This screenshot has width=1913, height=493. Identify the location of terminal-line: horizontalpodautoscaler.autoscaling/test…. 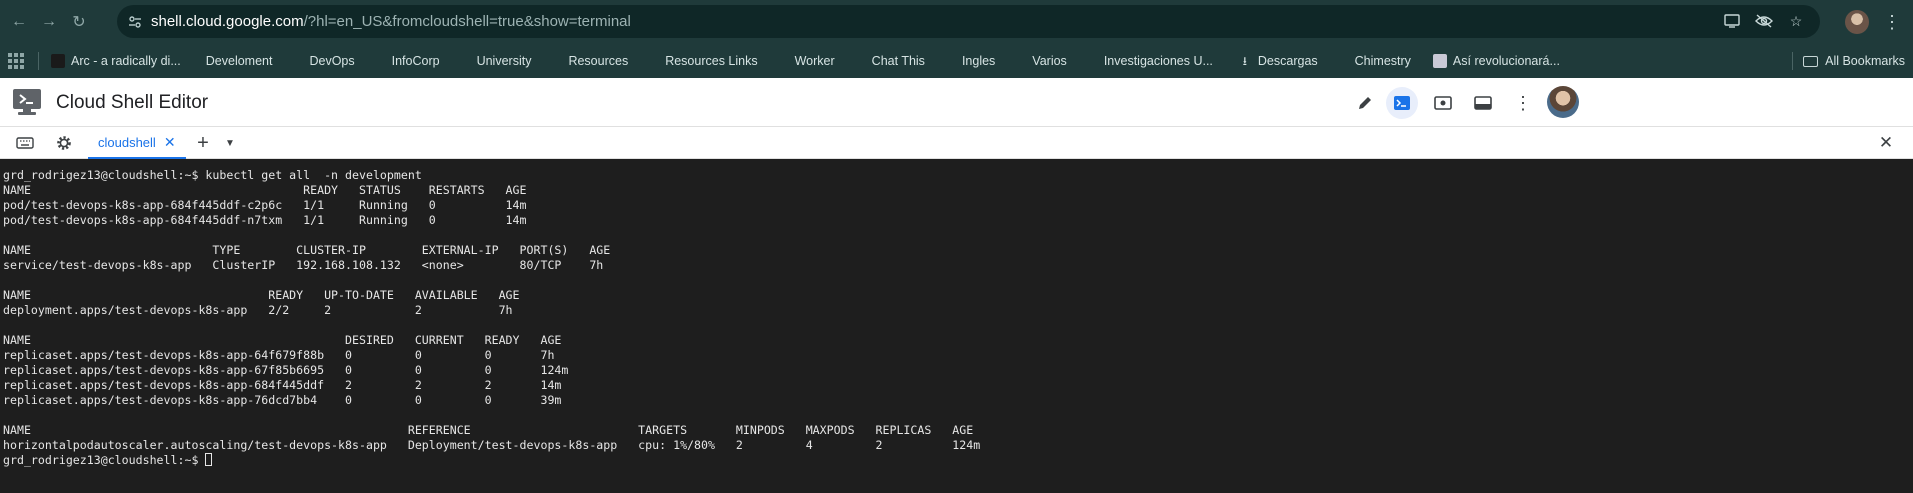
(492, 445).